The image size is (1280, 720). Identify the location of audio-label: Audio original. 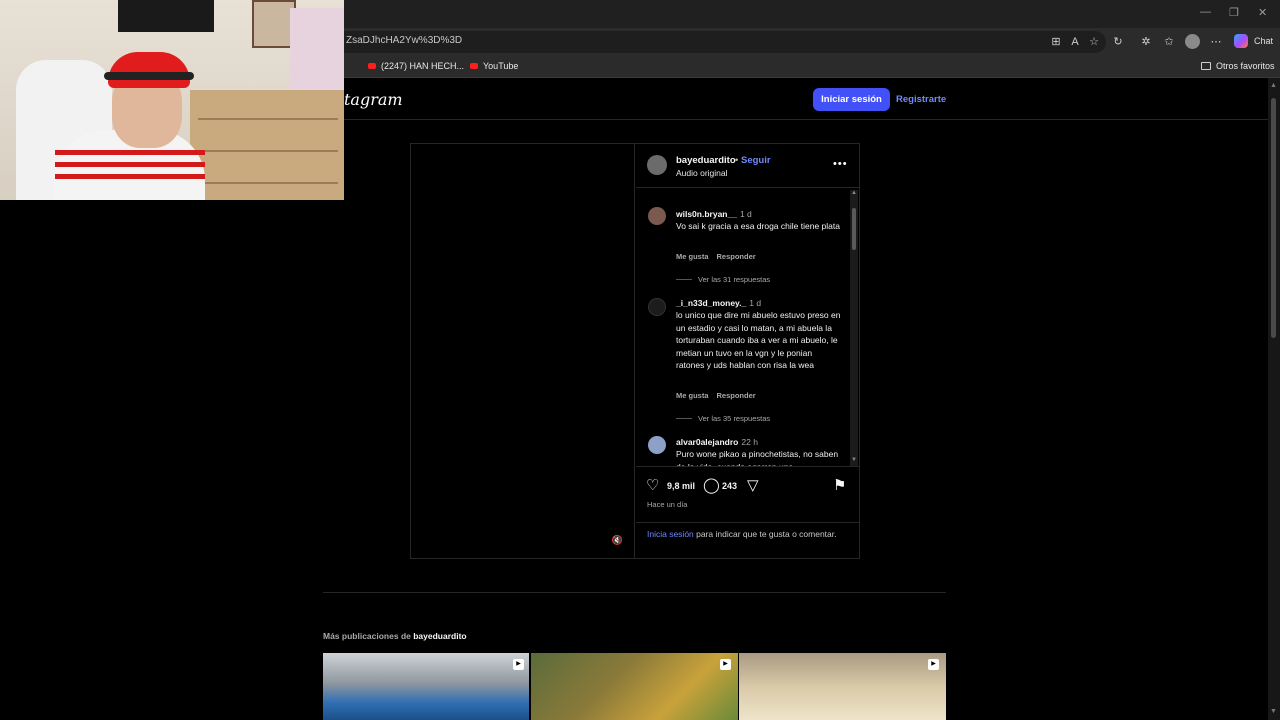
(702, 173).